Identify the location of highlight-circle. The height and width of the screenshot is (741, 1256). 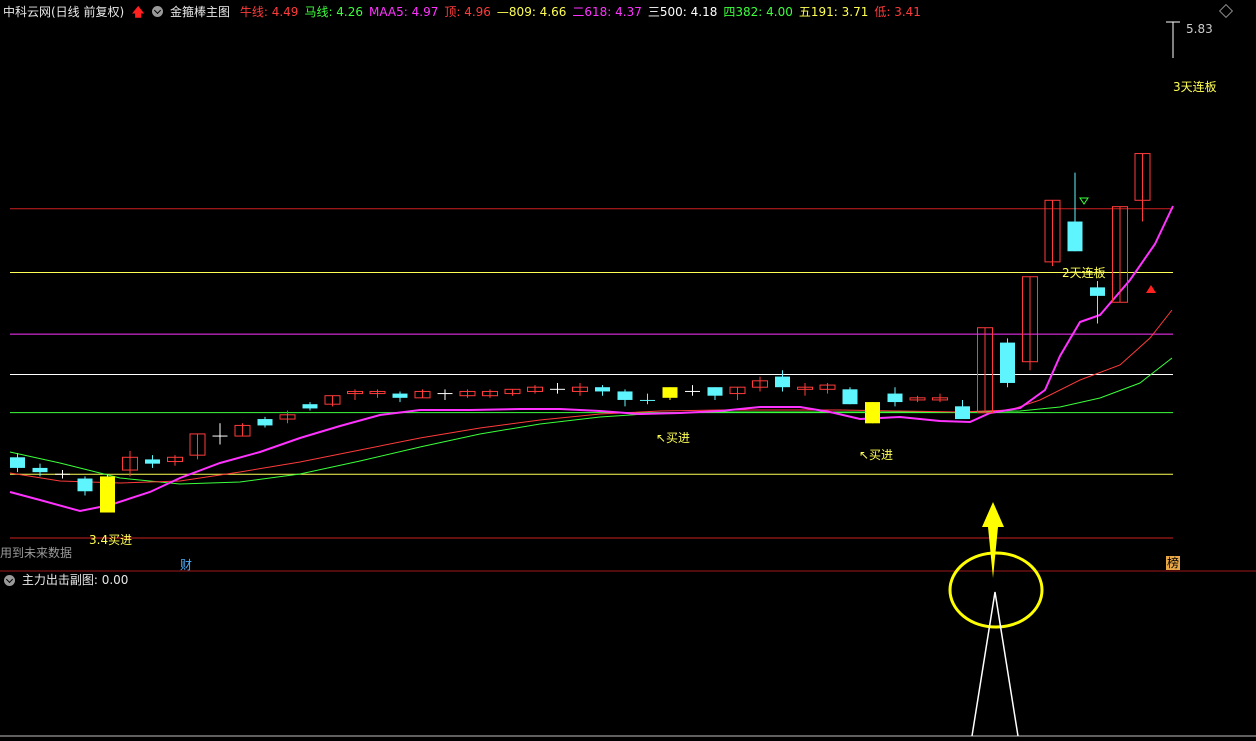
(996, 590).